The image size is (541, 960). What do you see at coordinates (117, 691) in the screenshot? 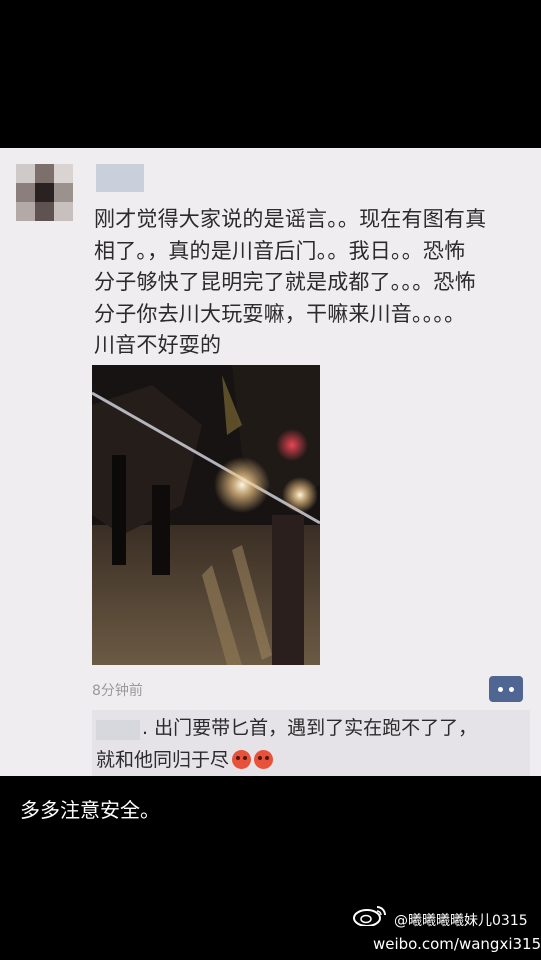
I see `post-timestamp: 8分钟前` at bounding box center [117, 691].